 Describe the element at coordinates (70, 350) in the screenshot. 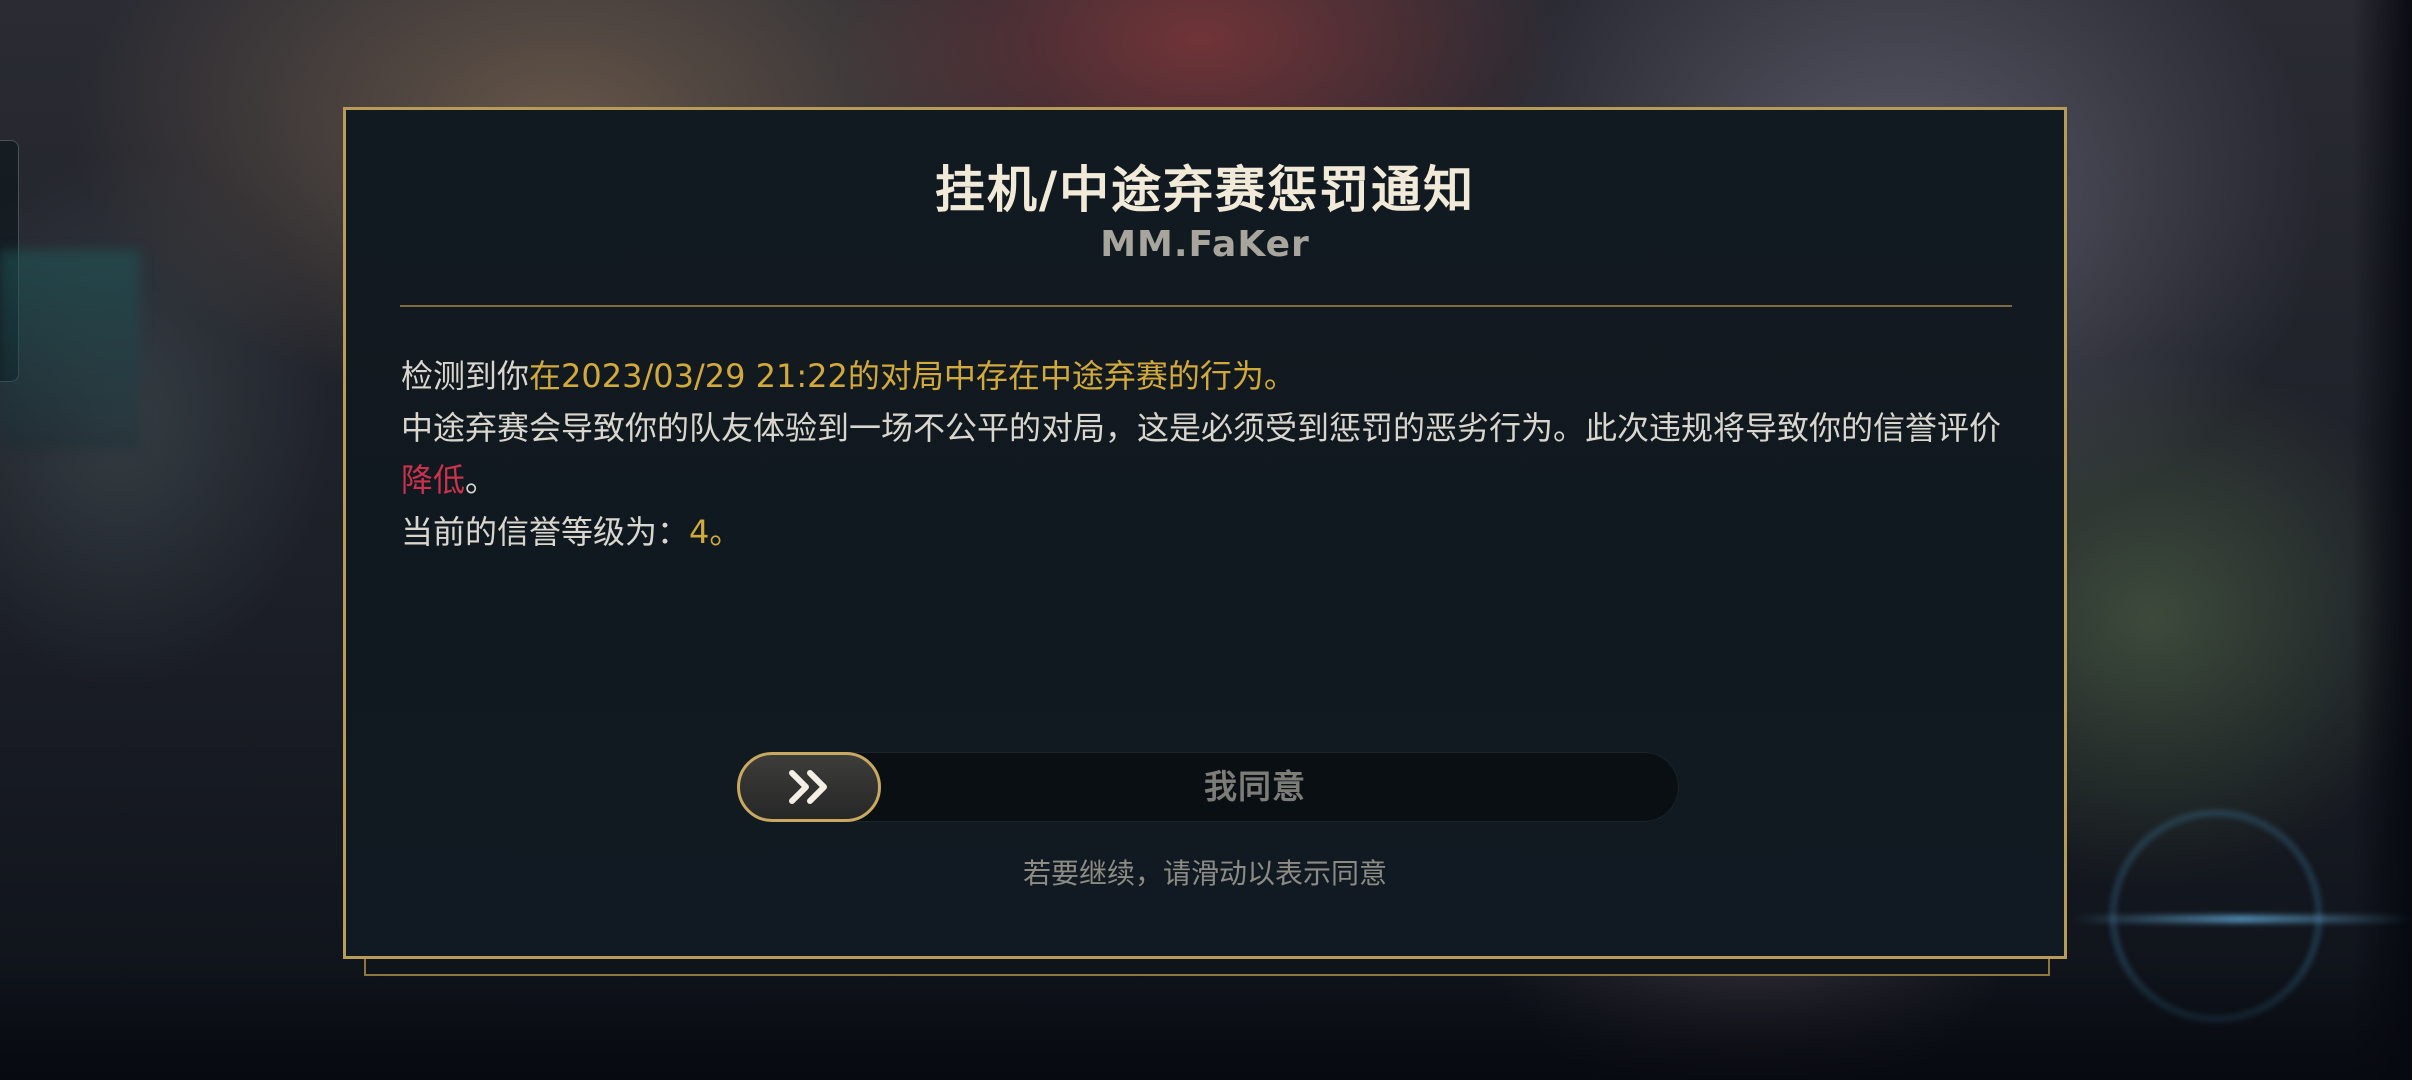

I see `background-blurred-panel` at that location.